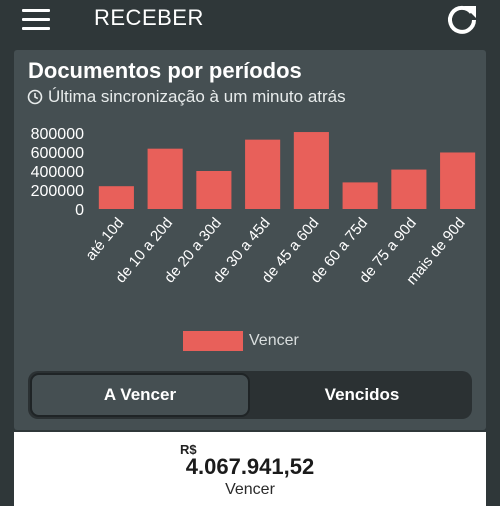 Image resolution: width=500 pixels, height=506 pixels. Describe the element at coordinates (140, 395) in the screenshot. I see `tab-a-vencer: A Vencer` at that location.